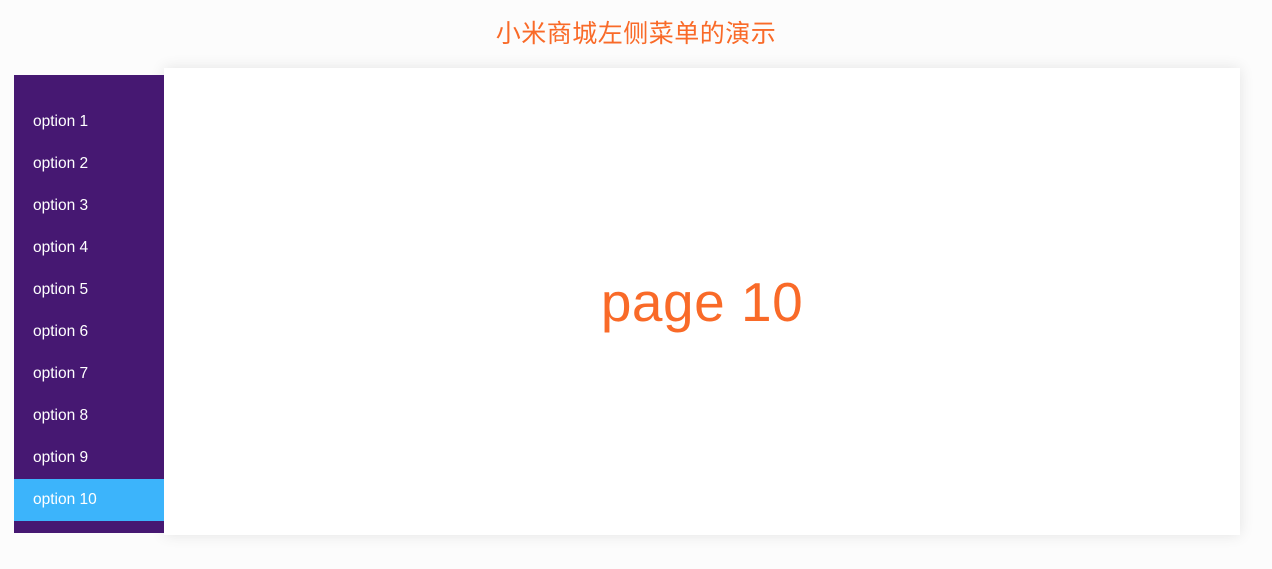 The width and height of the screenshot is (1272, 569). I want to click on page-title: 小米商城左侧菜单的演示, so click(636, 34).